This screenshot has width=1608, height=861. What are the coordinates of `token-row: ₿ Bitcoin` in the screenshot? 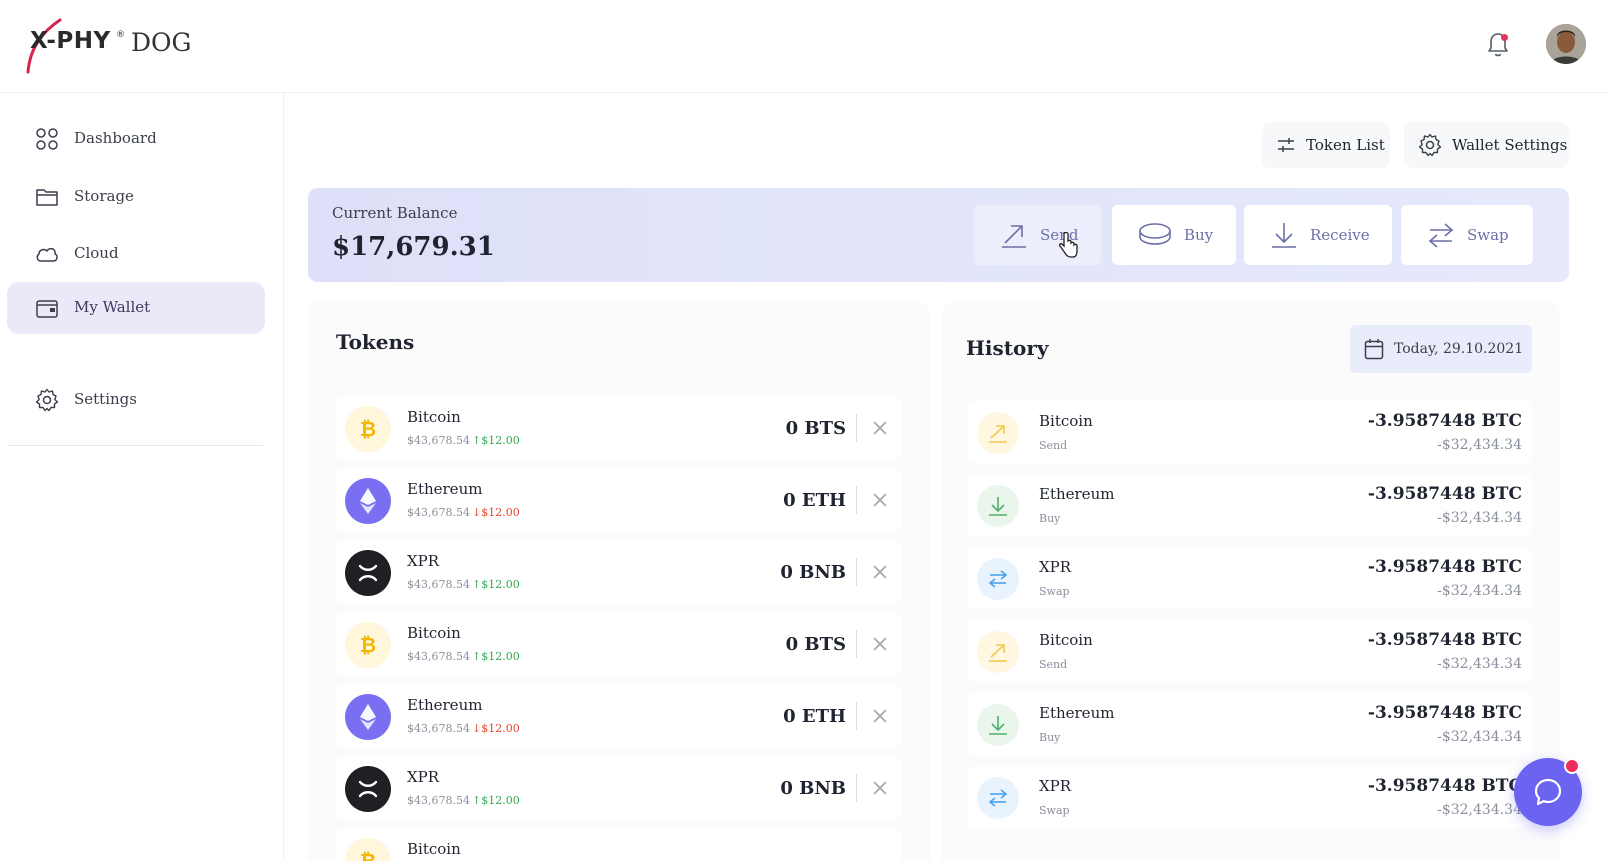 It's located at (618, 845).